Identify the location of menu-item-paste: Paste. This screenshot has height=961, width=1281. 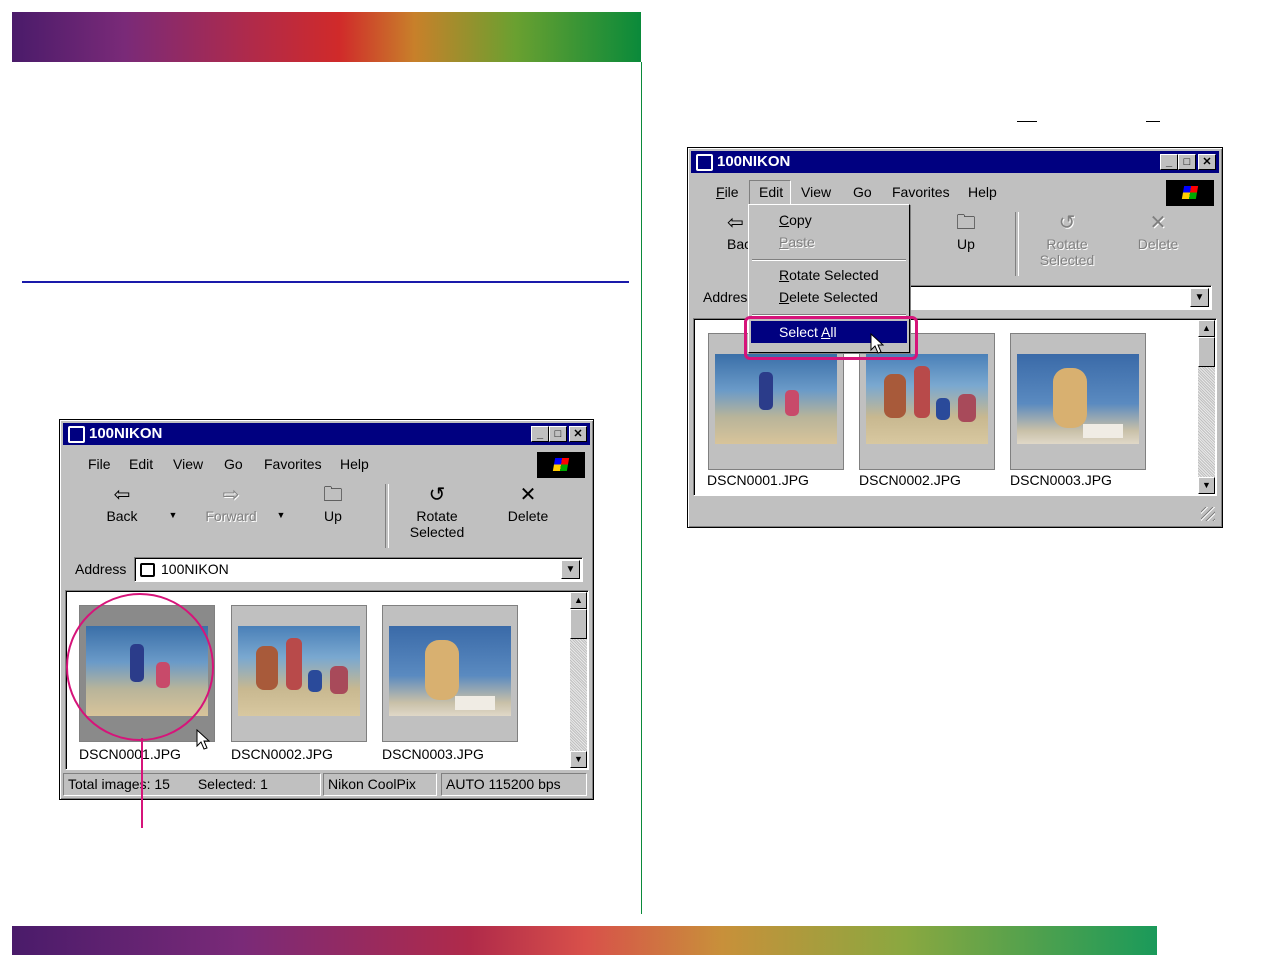
(829, 242).